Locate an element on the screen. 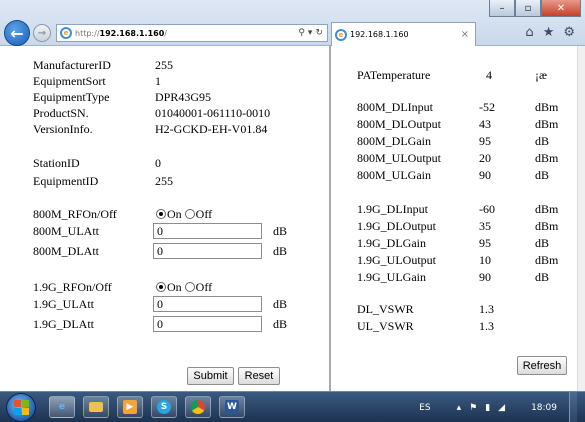  status-label: 800M_ULGain is located at coordinates (394, 175).